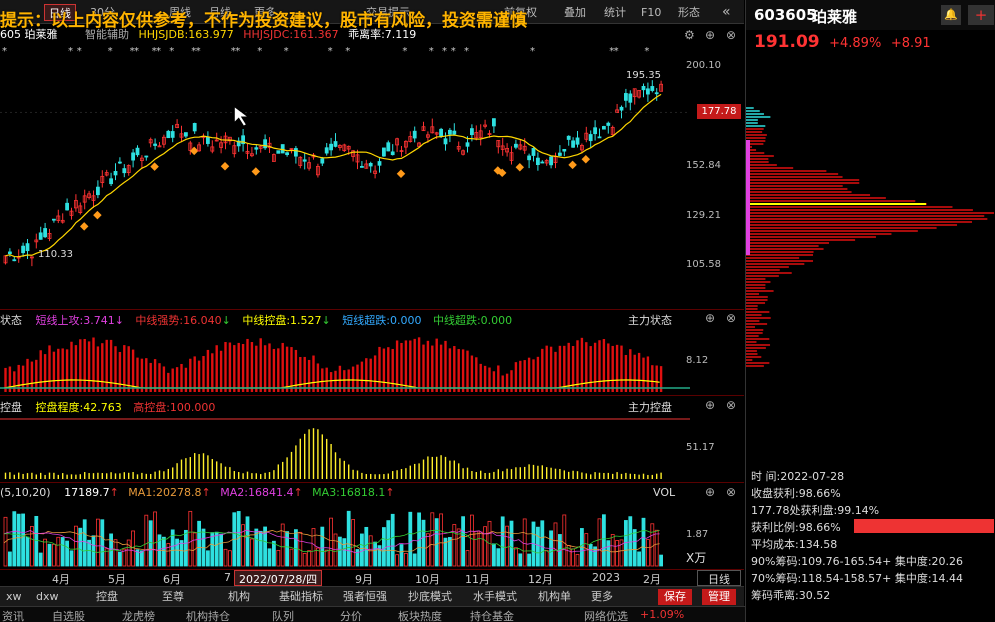 The height and width of the screenshot is (622, 995). I want to click on btn-sailor-mode: 水手模式, so click(495, 597).